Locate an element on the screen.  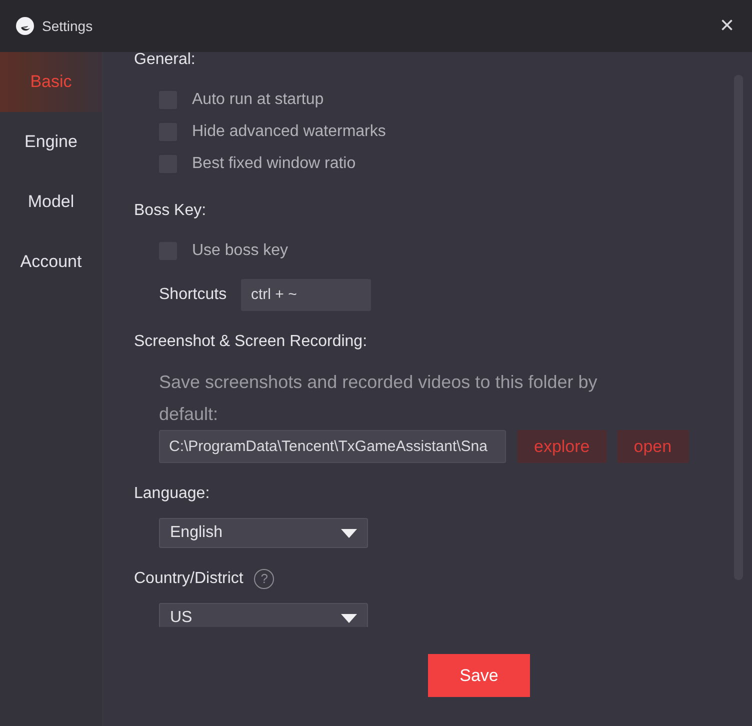
sidebar-tab: Engine is located at coordinates (51, 142).